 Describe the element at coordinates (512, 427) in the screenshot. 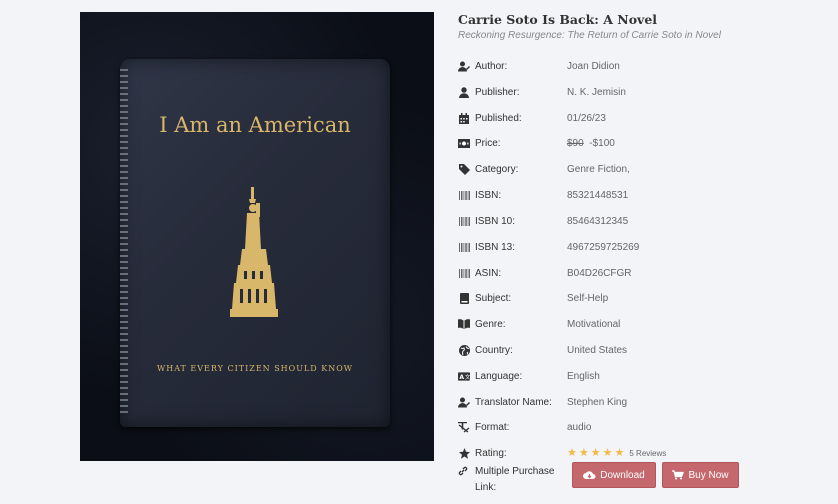

I see `detail-label-format: Format:` at that location.